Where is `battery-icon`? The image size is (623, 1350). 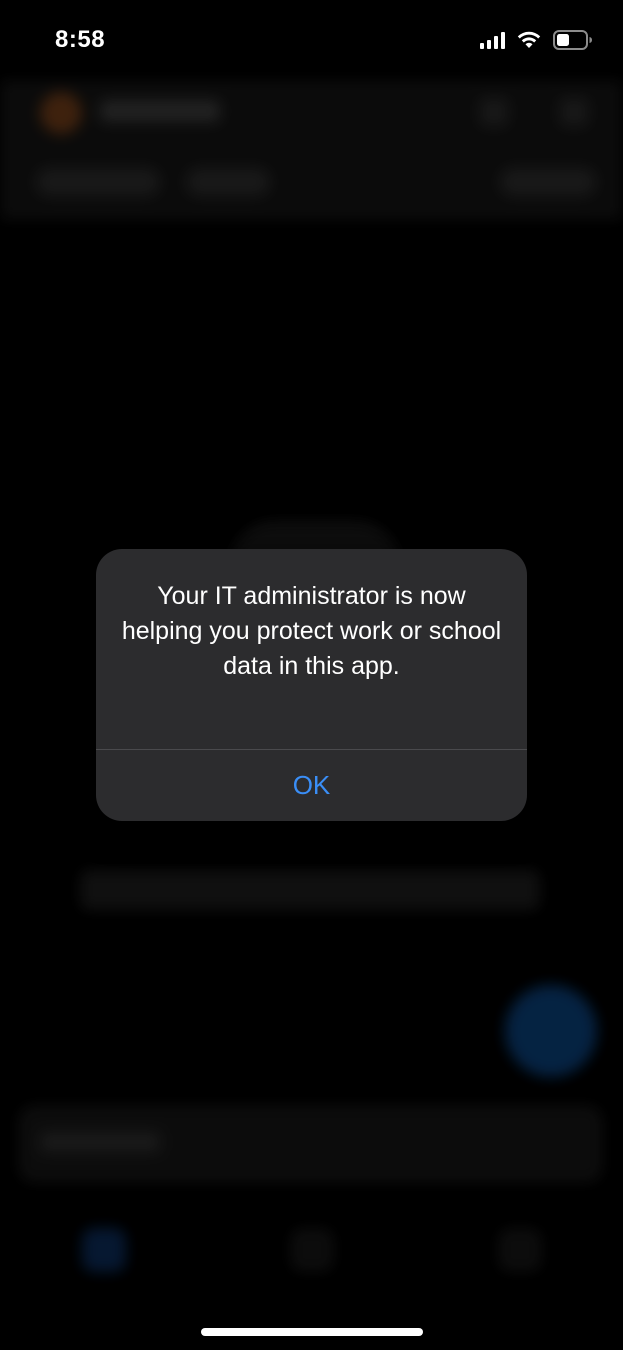 battery-icon is located at coordinates (572, 40).